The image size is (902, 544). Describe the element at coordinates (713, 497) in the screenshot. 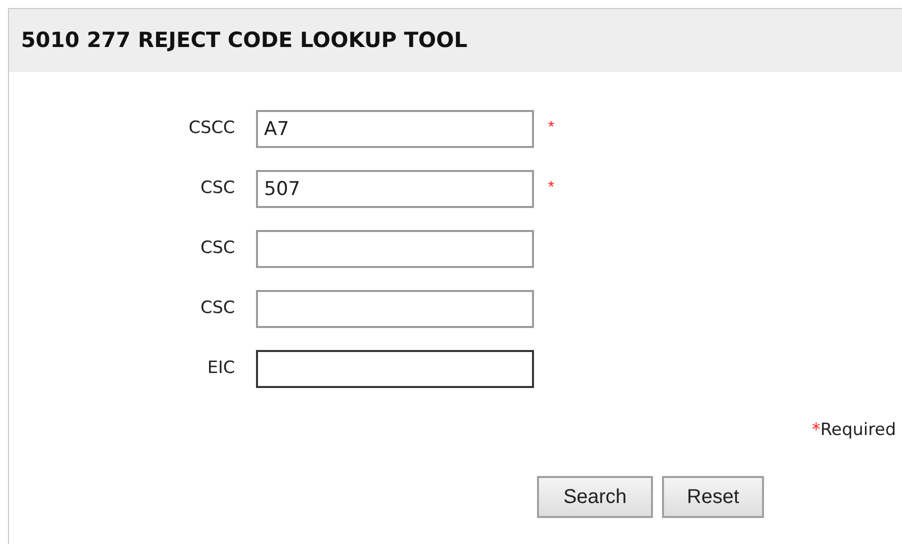

I see `reset-button: Reset` at that location.